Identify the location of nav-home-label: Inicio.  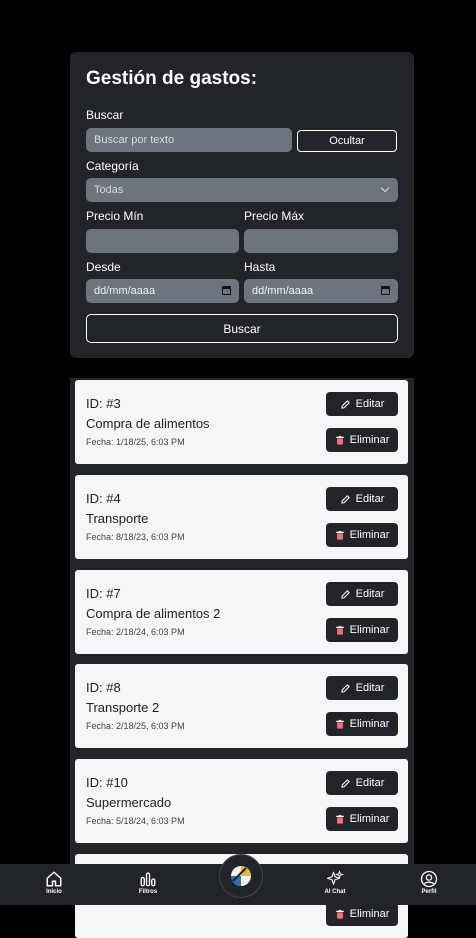
(54, 892).